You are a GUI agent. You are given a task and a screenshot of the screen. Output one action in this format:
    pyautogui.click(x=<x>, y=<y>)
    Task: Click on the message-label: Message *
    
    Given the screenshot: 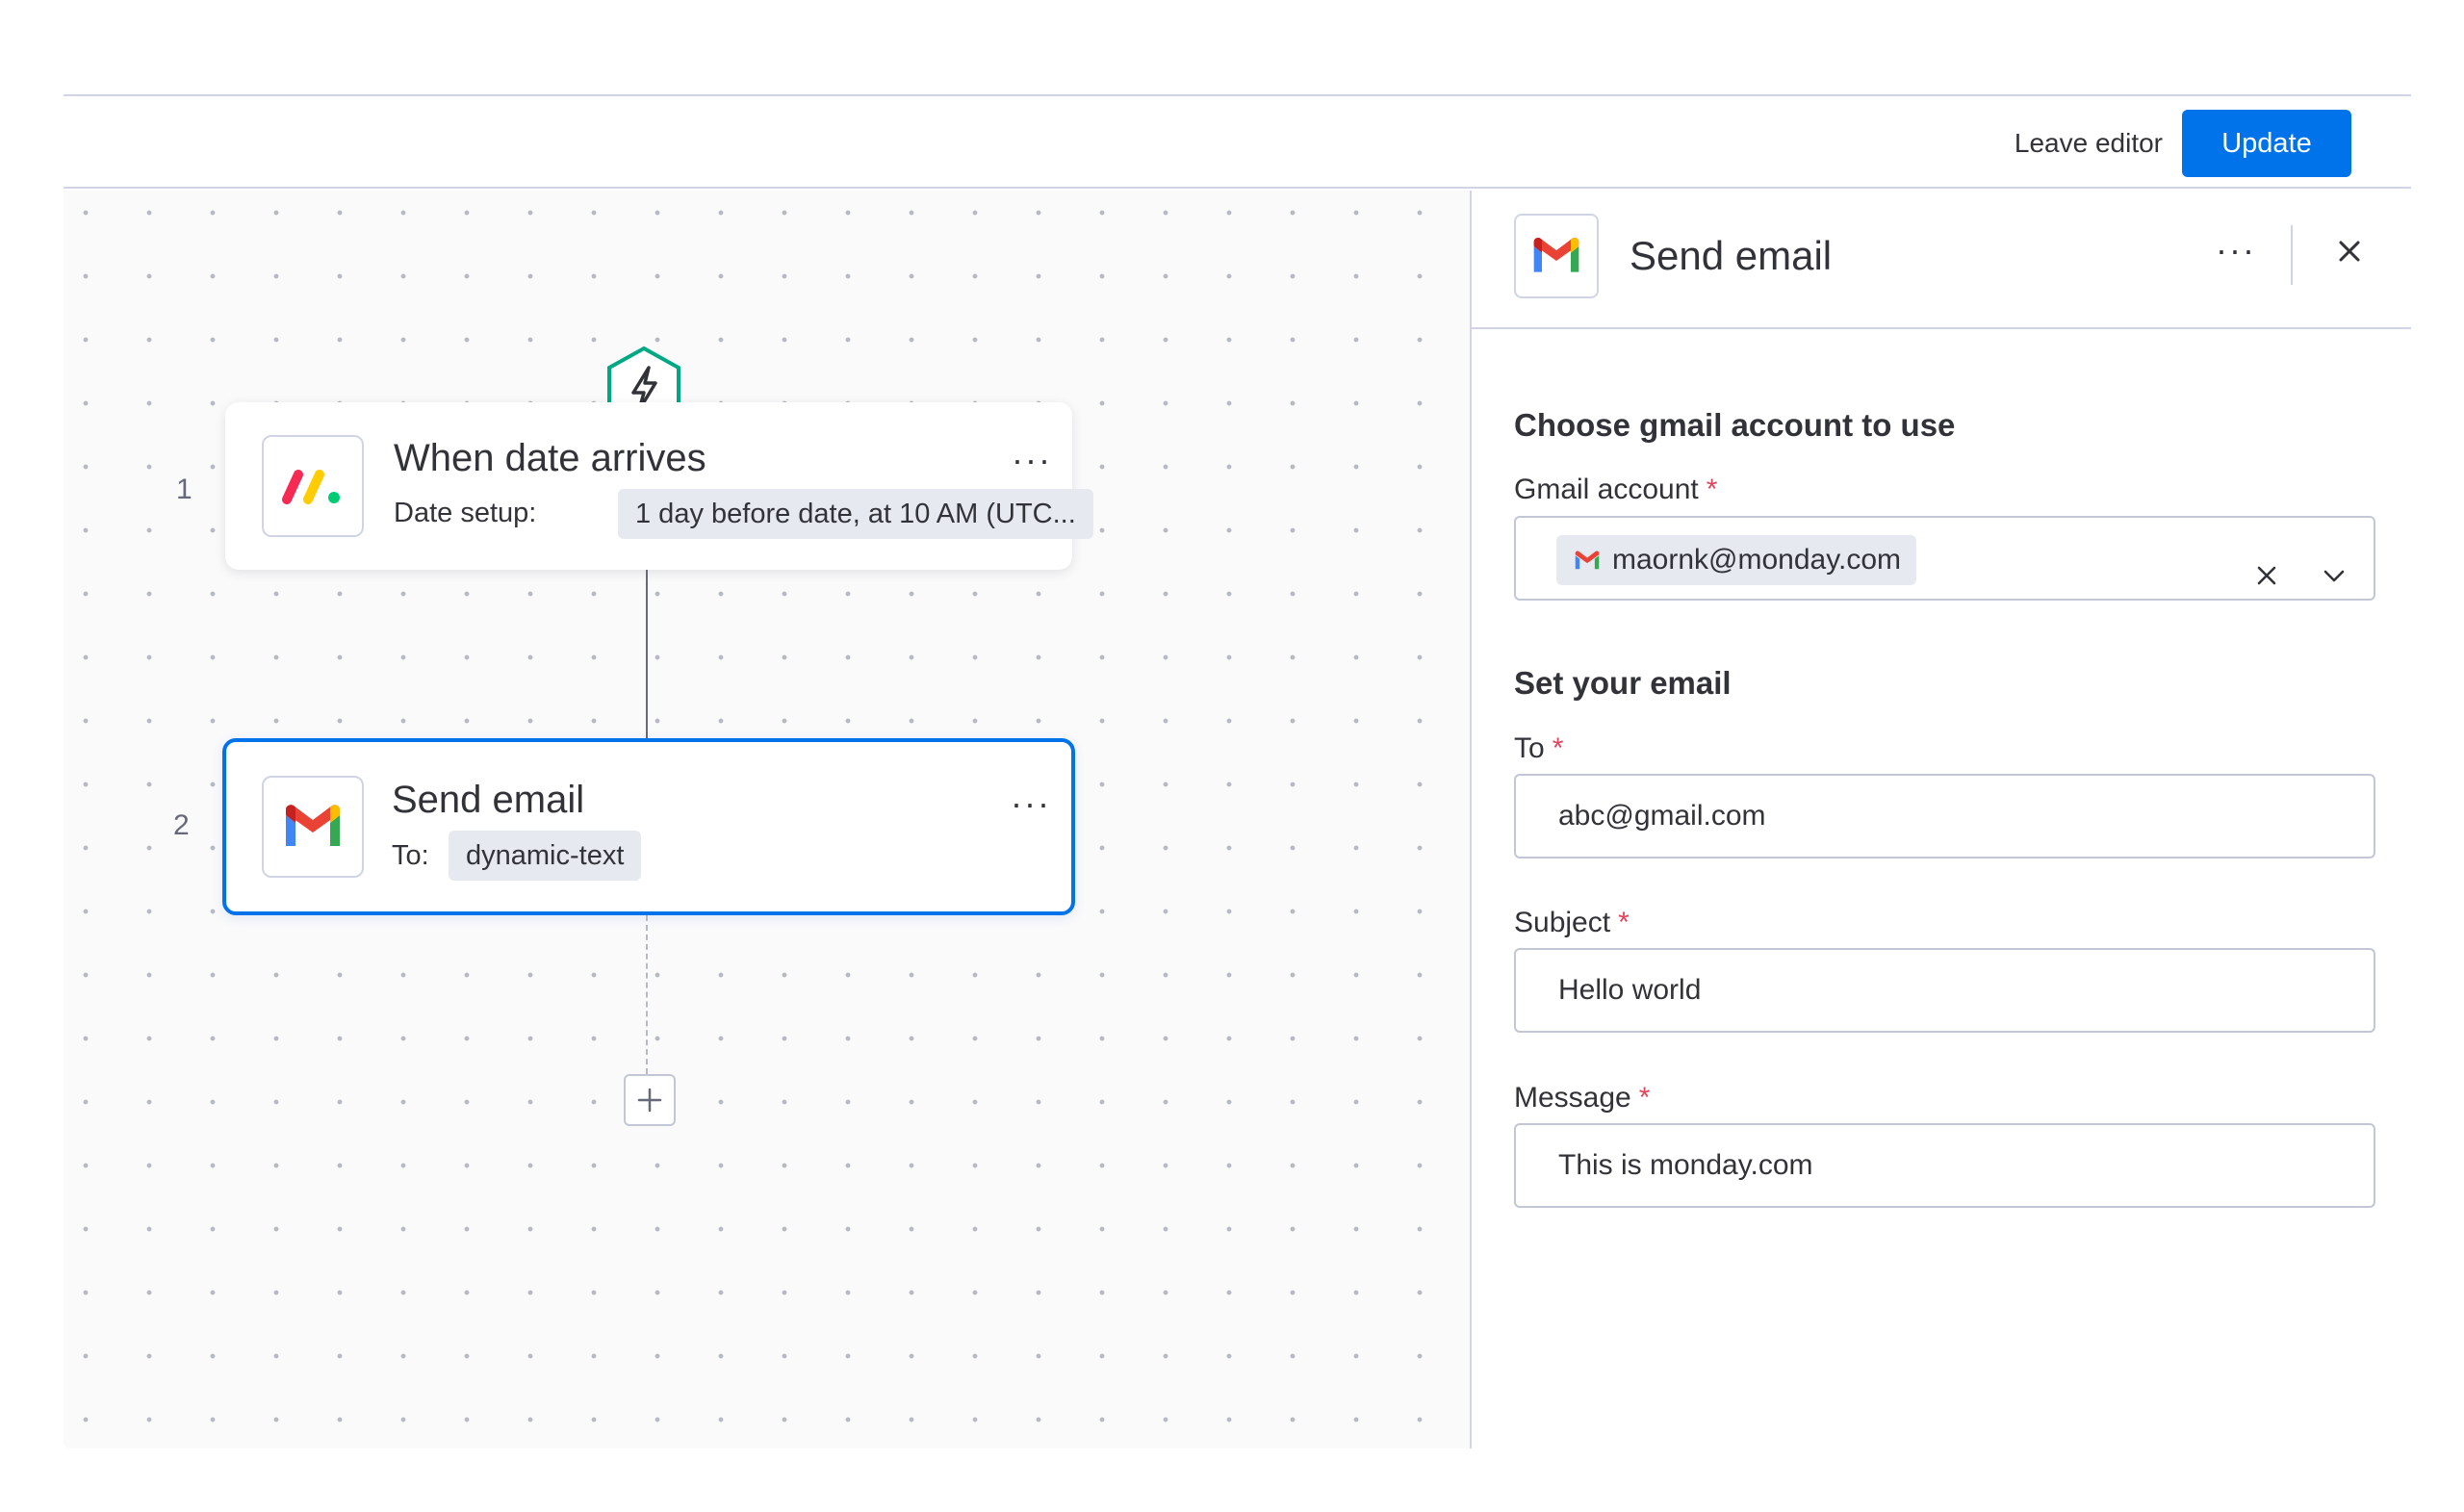 What is the action you would take?
    pyautogui.click(x=1582, y=1098)
    